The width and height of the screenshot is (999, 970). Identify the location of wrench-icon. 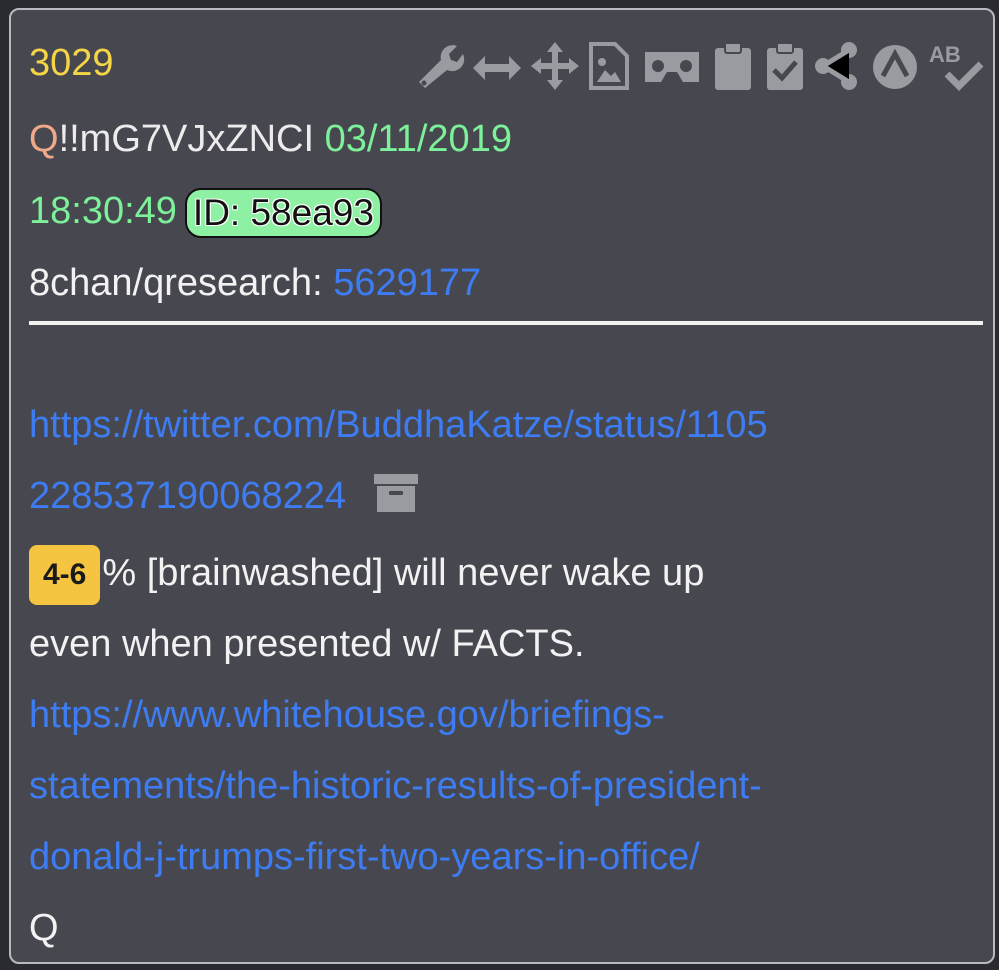
(439, 66).